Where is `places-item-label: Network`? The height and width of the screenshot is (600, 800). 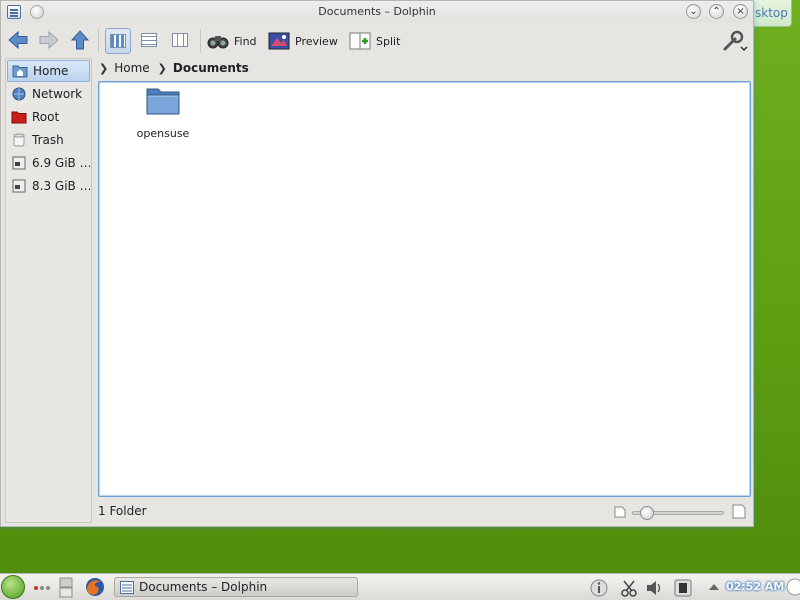 places-item-label: Network is located at coordinates (57, 94).